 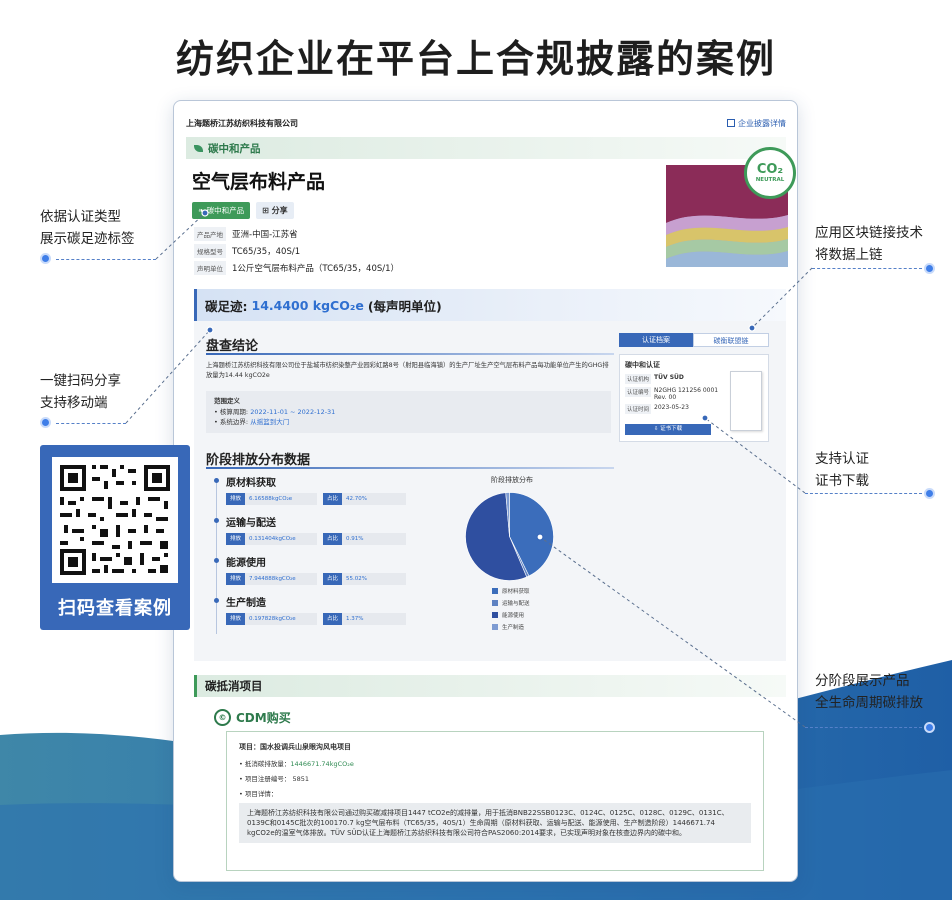 What do you see at coordinates (731, 123) in the screenshot?
I see `building-icon` at bounding box center [731, 123].